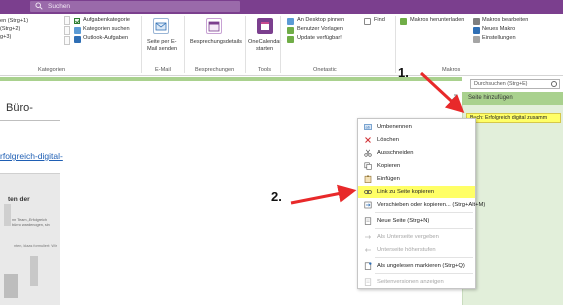 Image resolution: width=563 pixels, height=305 pixels. What do you see at coordinates (323, 194) in the screenshot?
I see `arrow-to-copy-link` at bounding box center [323, 194].